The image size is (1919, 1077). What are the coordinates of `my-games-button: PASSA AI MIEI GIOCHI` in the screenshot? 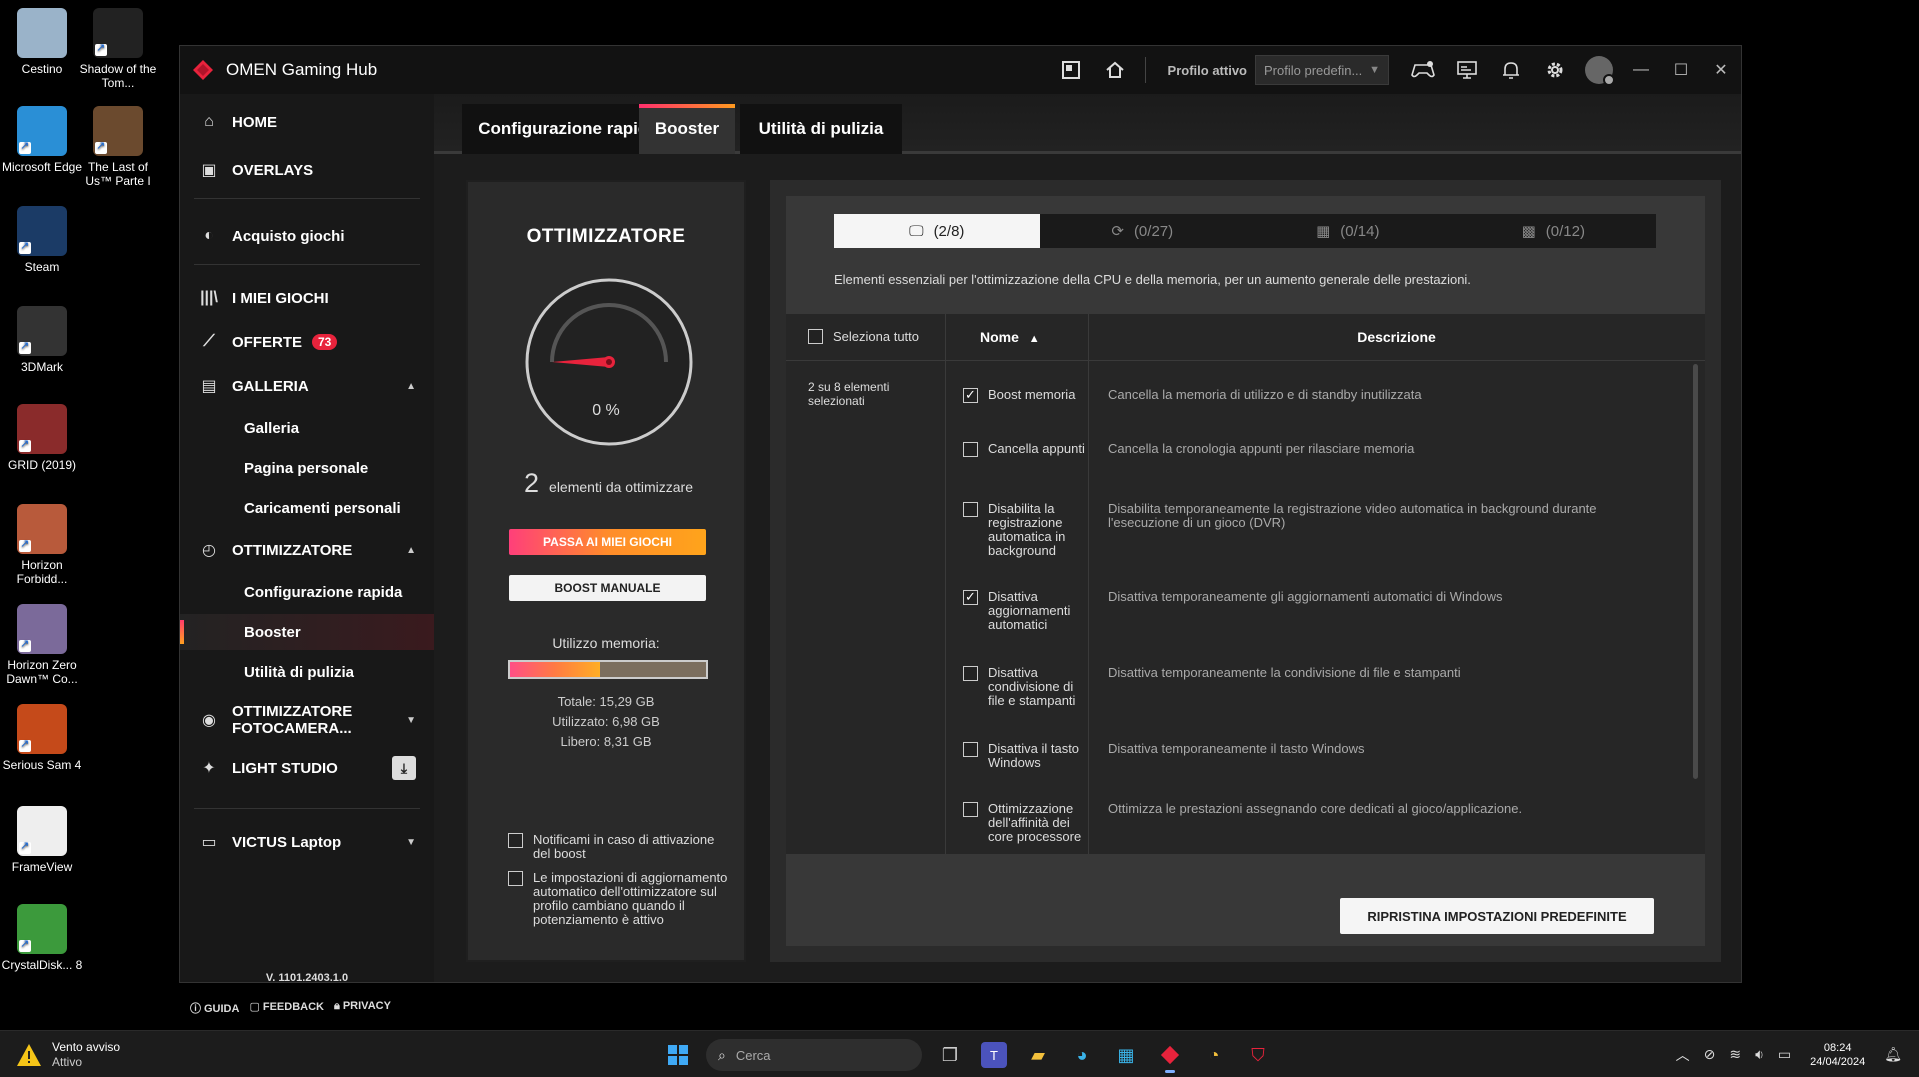 It's located at (607, 542).